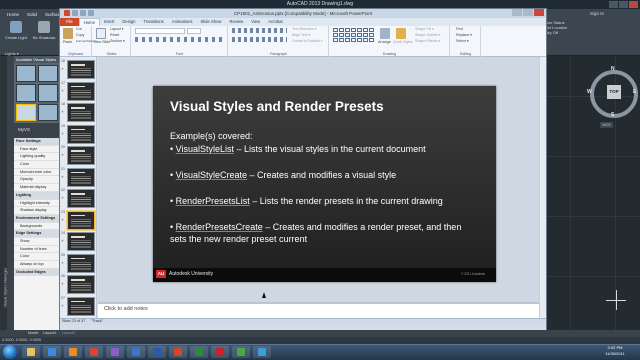 Image resolution: width=640 pixels, height=360 pixels. I want to click on paste-icon, so click(68, 33).